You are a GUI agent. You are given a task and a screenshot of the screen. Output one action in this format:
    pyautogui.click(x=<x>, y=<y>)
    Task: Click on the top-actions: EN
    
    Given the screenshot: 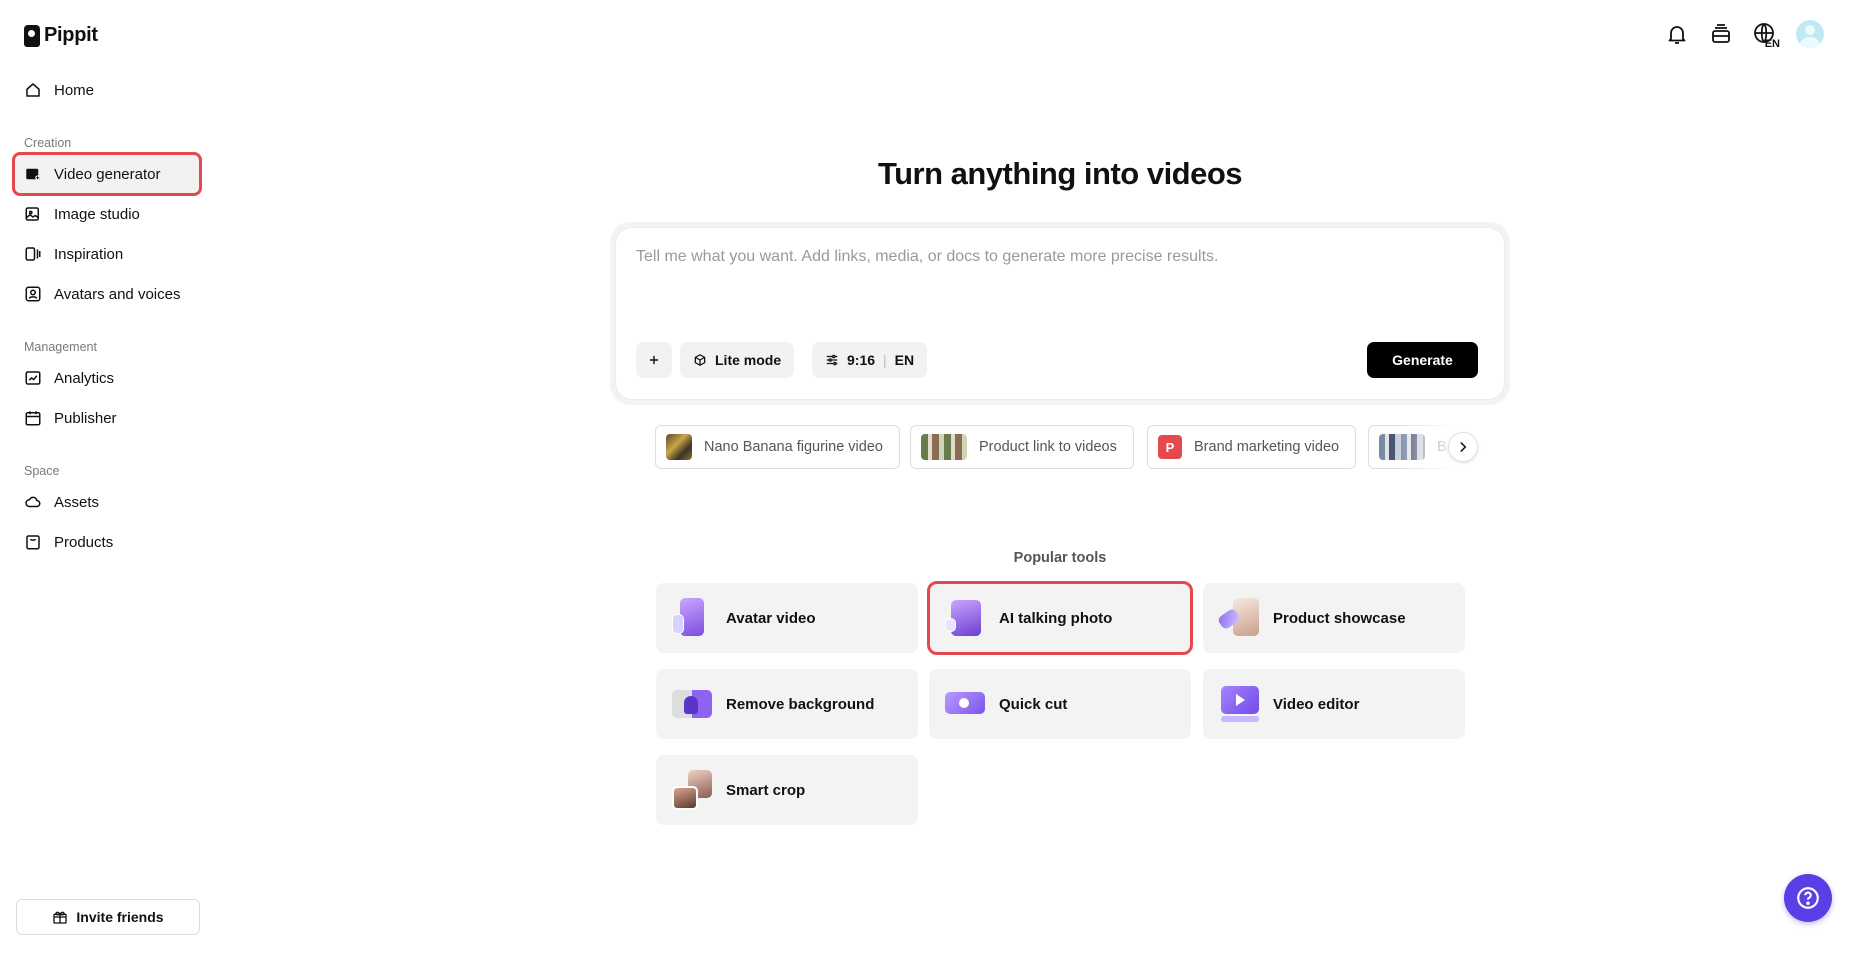 What is the action you would take?
    pyautogui.click(x=1744, y=35)
    